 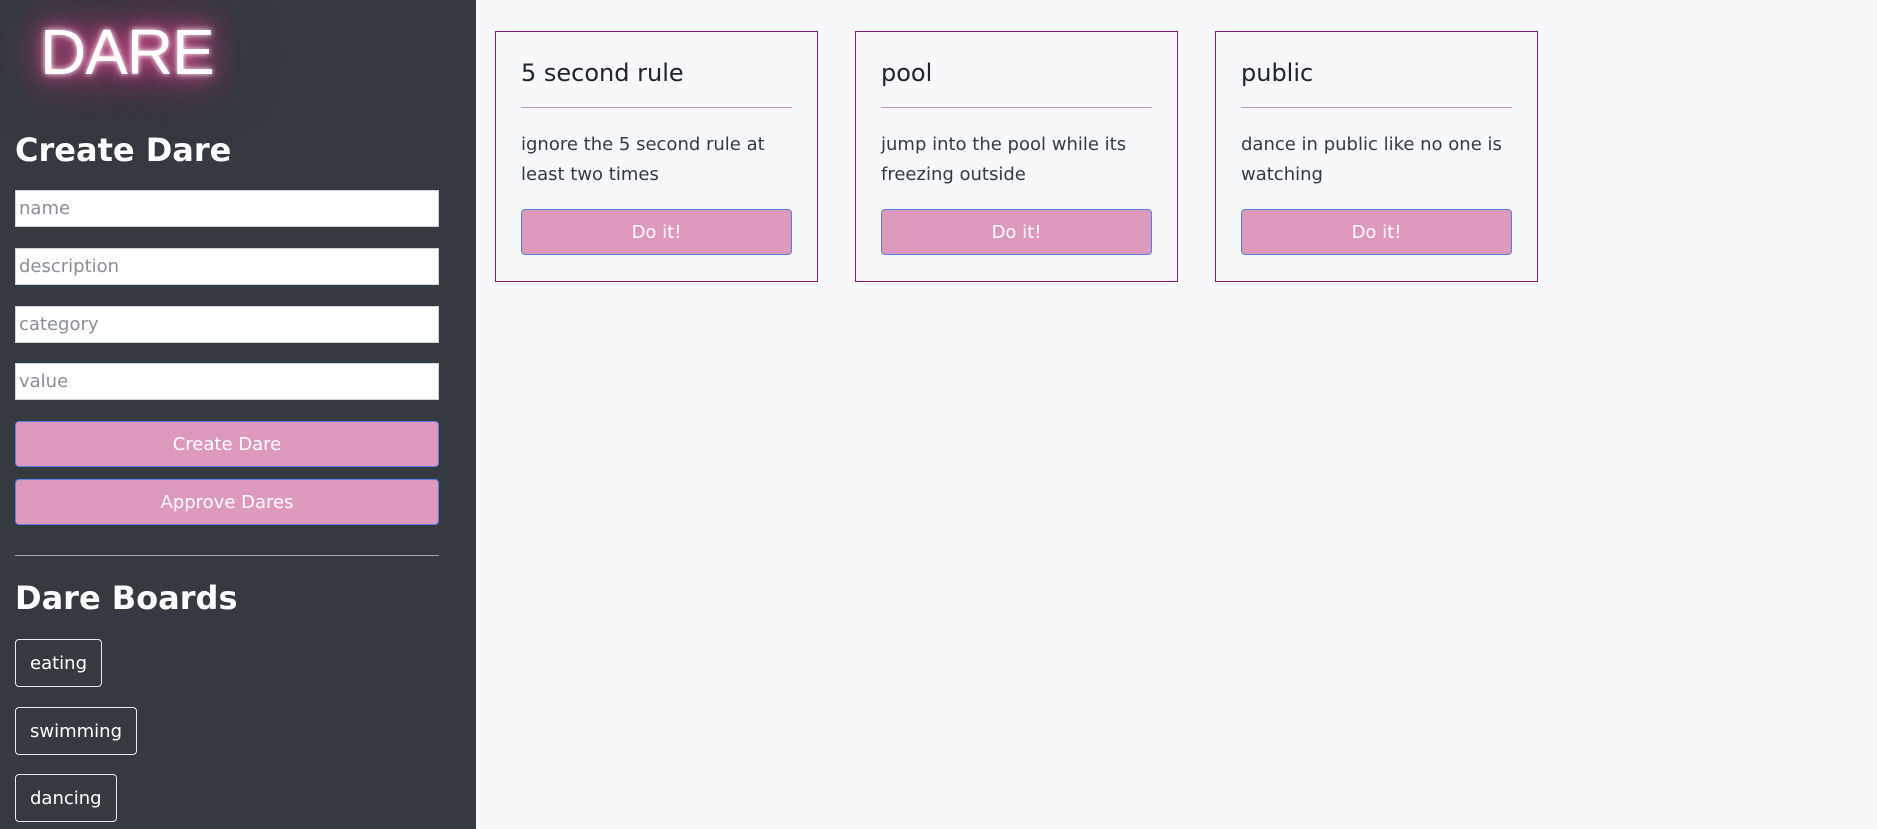 What do you see at coordinates (227, 324) in the screenshot?
I see `dare-category-input` at bounding box center [227, 324].